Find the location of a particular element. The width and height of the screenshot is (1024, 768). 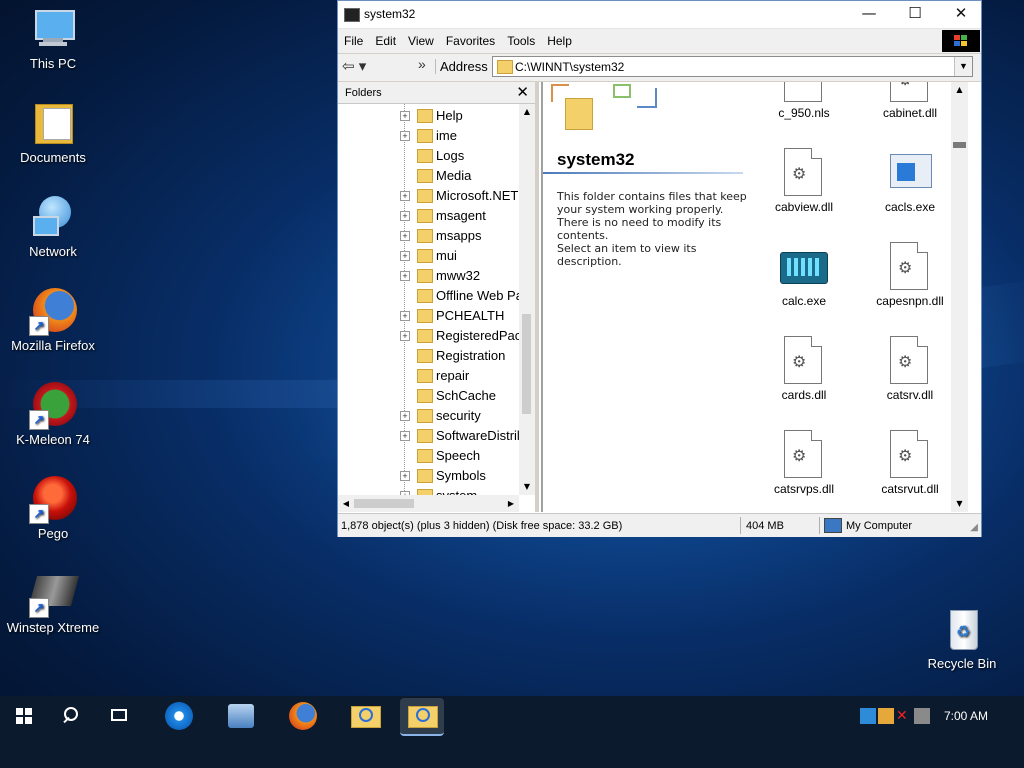

tree-item: +system is located at coordinates (428, 490).